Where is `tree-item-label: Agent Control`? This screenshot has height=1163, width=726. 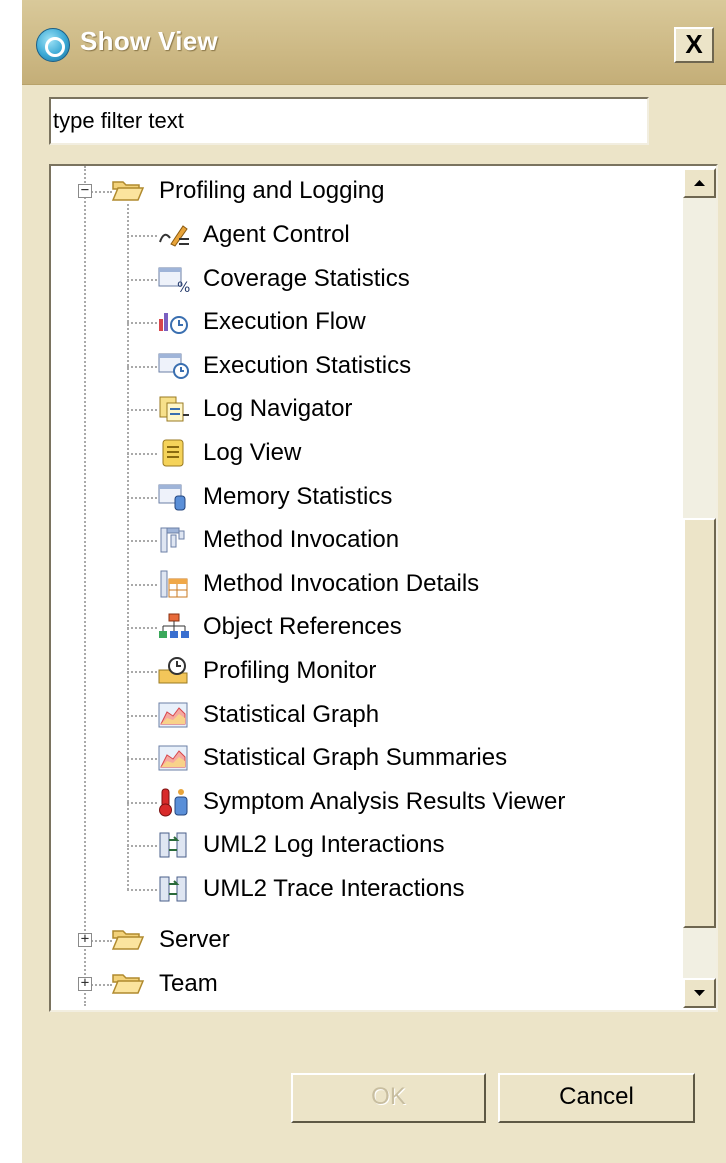 tree-item-label: Agent Control is located at coordinates (276, 234).